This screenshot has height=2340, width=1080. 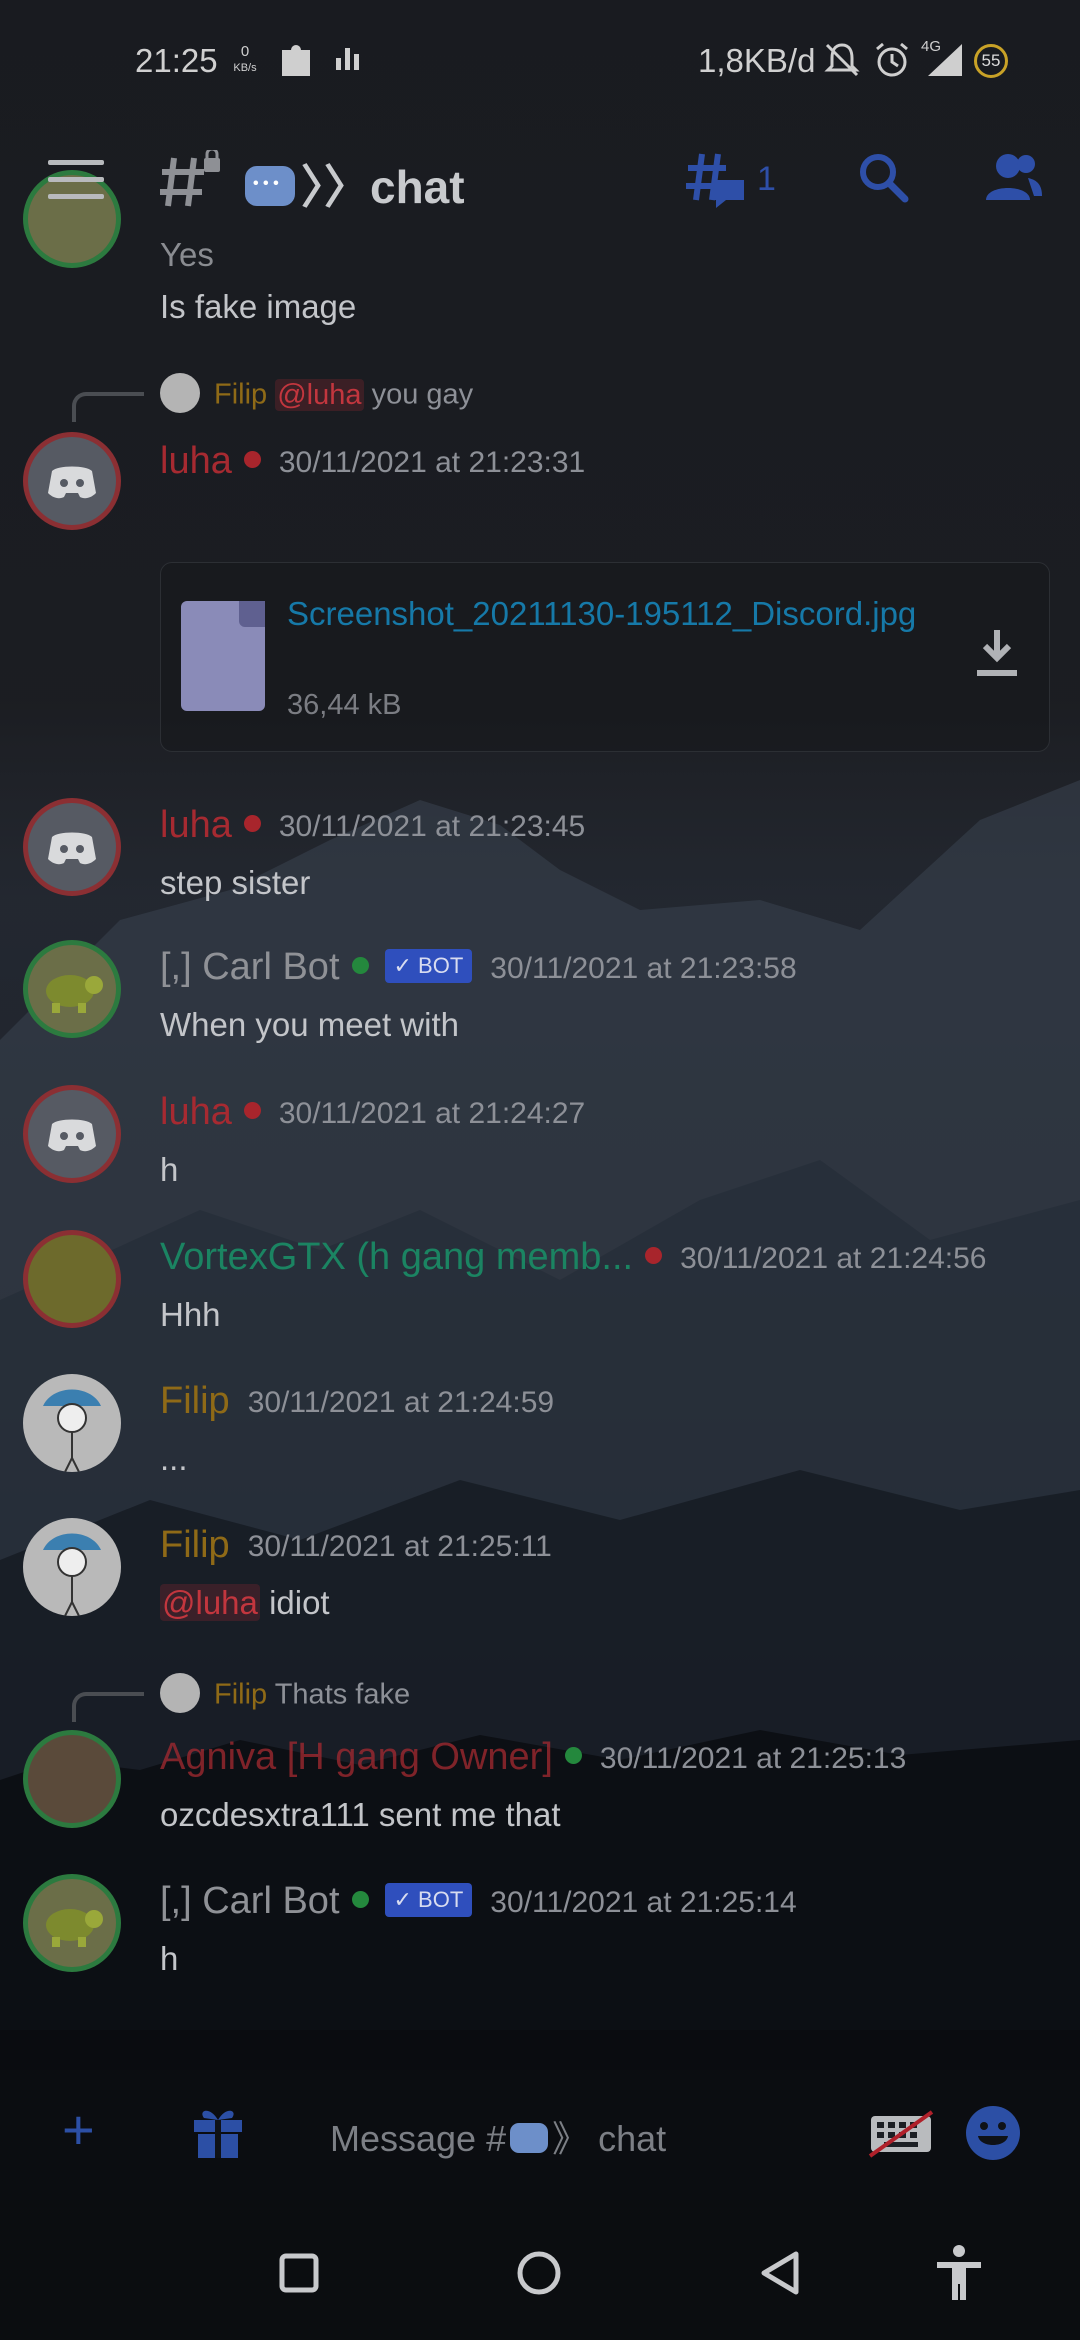 I want to click on timestamp: 30/11/2021 at 21:23:31, so click(x=432, y=462).